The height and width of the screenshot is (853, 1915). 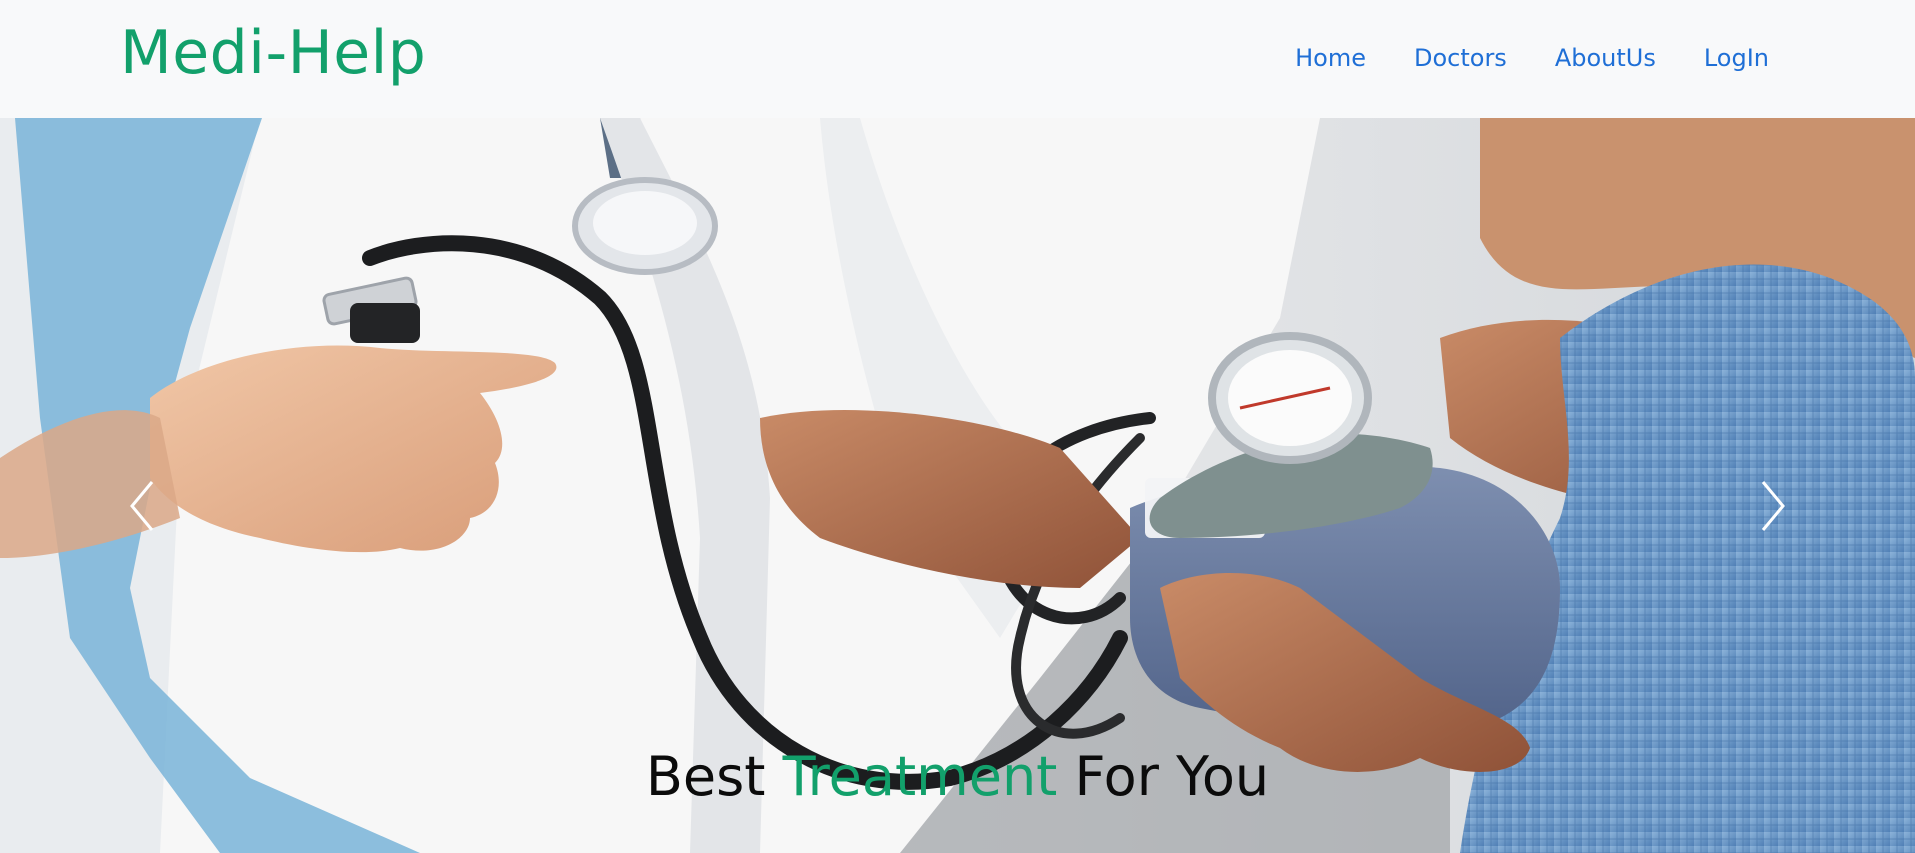 I want to click on caption-best: Best, so click(x=705, y=776).